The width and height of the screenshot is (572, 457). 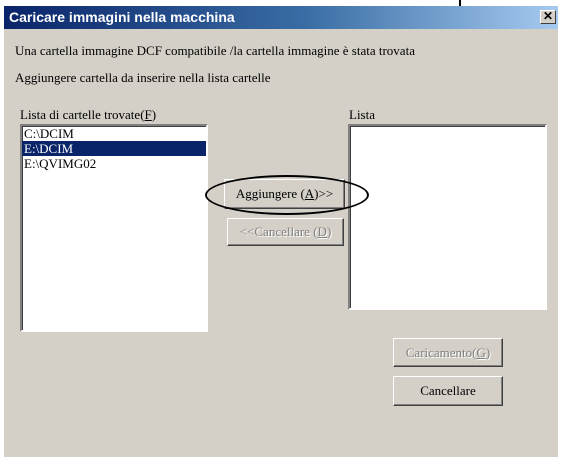 What do you see at coordinates (281, 17) in the screenshot?
I see `title-bar: Caricare immagini nella macchina ✕` at bounding box center [281, 17].